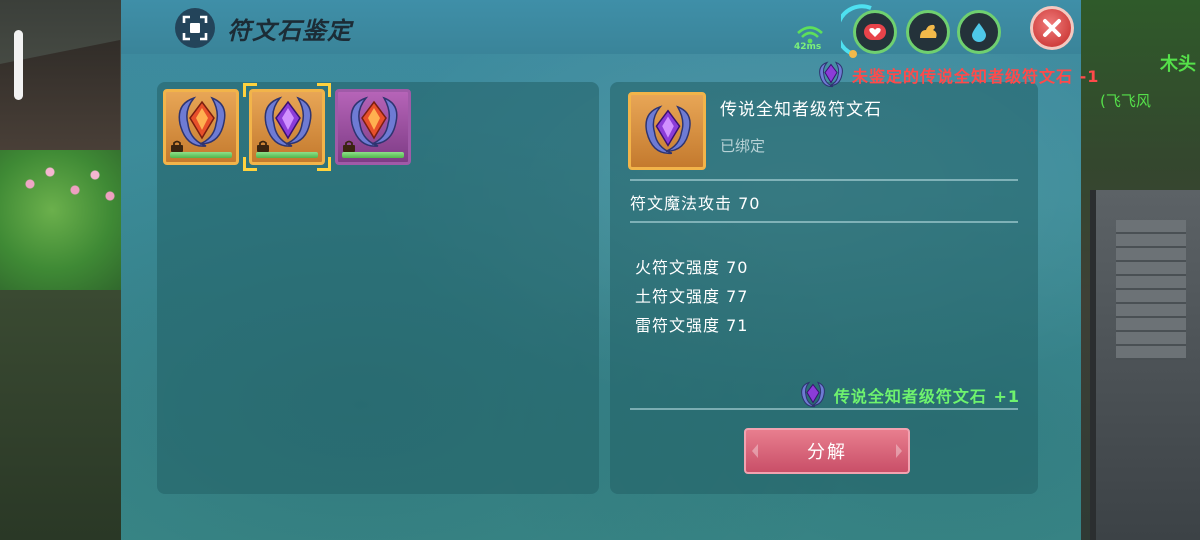 The height and width of the screenshot is (540, 1200). I want to click on notification-text: 未鉴定的传说全知者级符文石 -1, so click(976, 76).